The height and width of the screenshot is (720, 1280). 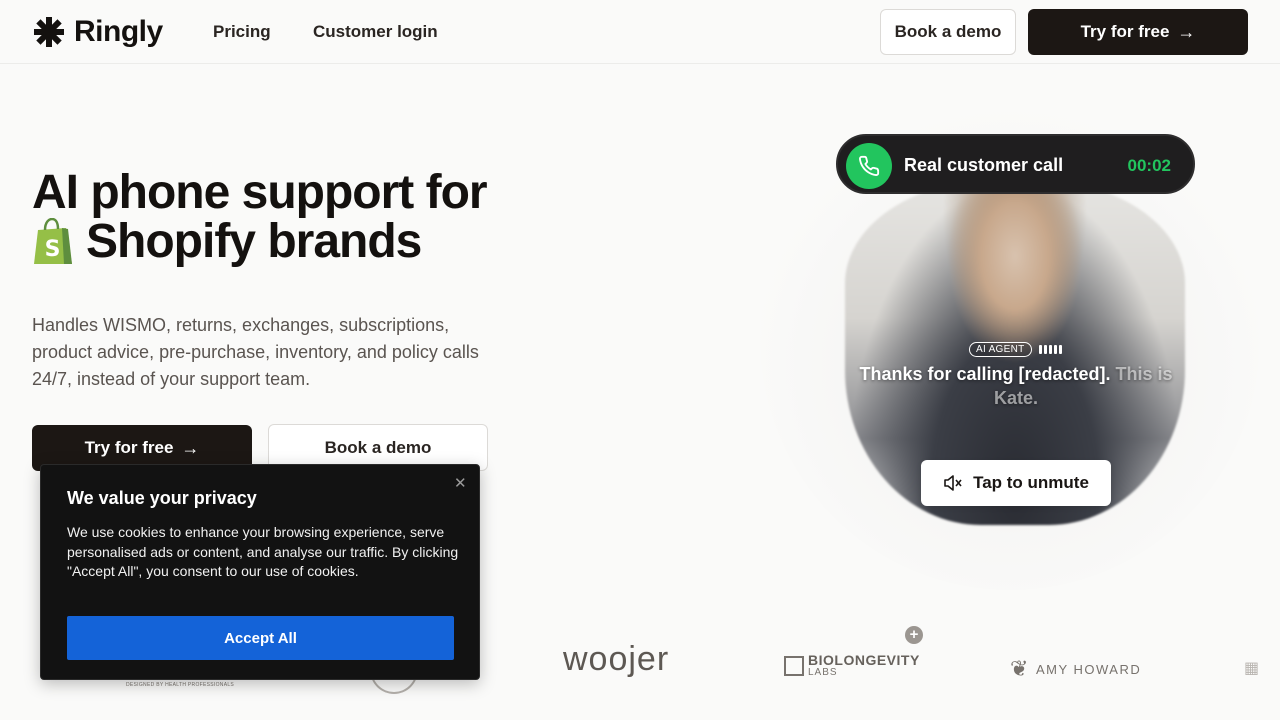 I want to click on logo-dph: DESIGNED BY HEALTH PROFESSIONALS, so click(x=180, y=685).